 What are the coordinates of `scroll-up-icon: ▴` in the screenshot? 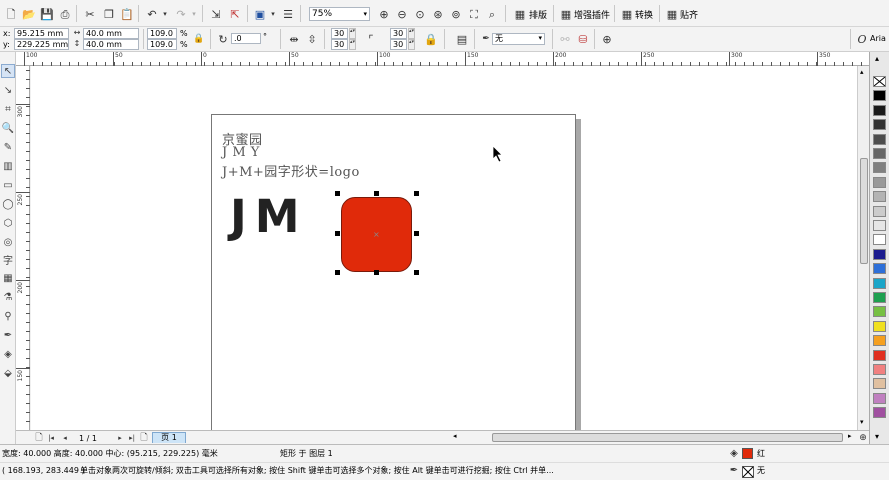 It's located at (862, 72).